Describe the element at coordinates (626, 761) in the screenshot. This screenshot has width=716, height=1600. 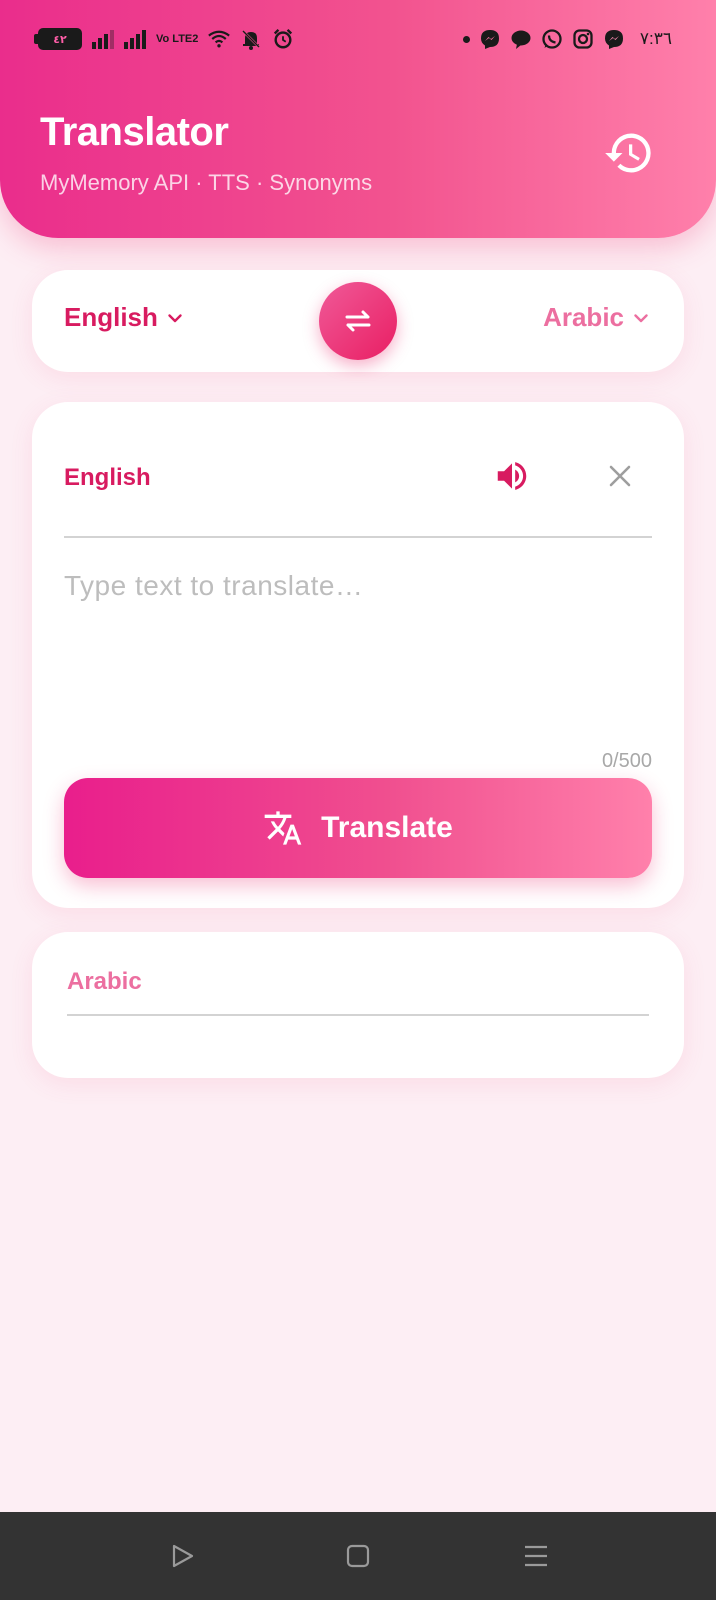
I see `character-counter: 0/500` at that location.